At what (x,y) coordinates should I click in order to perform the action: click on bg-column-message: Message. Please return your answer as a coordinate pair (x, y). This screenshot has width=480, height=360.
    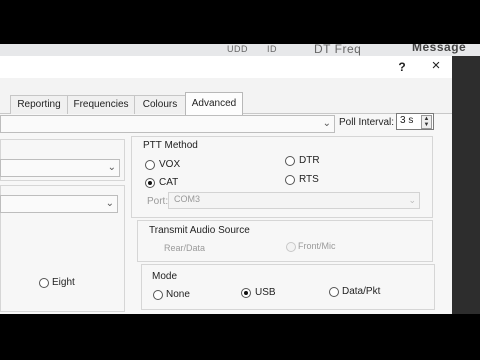
    Looking at the image, I should click on (439, 49).